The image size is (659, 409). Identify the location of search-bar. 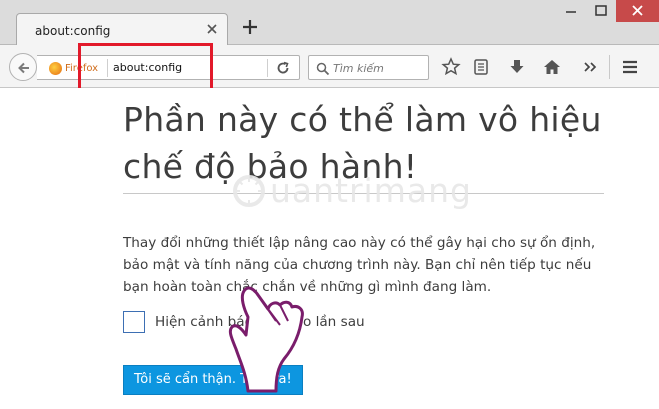
(368, 67).